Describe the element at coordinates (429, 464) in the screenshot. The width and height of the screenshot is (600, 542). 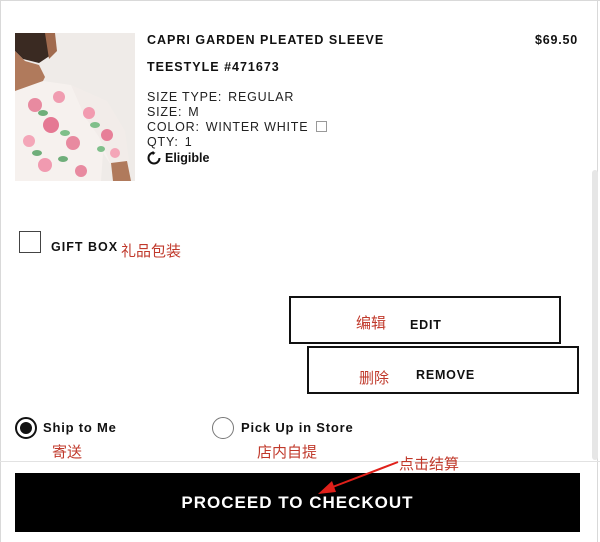
I see `checkout-annotation: 点击结算` at that location.